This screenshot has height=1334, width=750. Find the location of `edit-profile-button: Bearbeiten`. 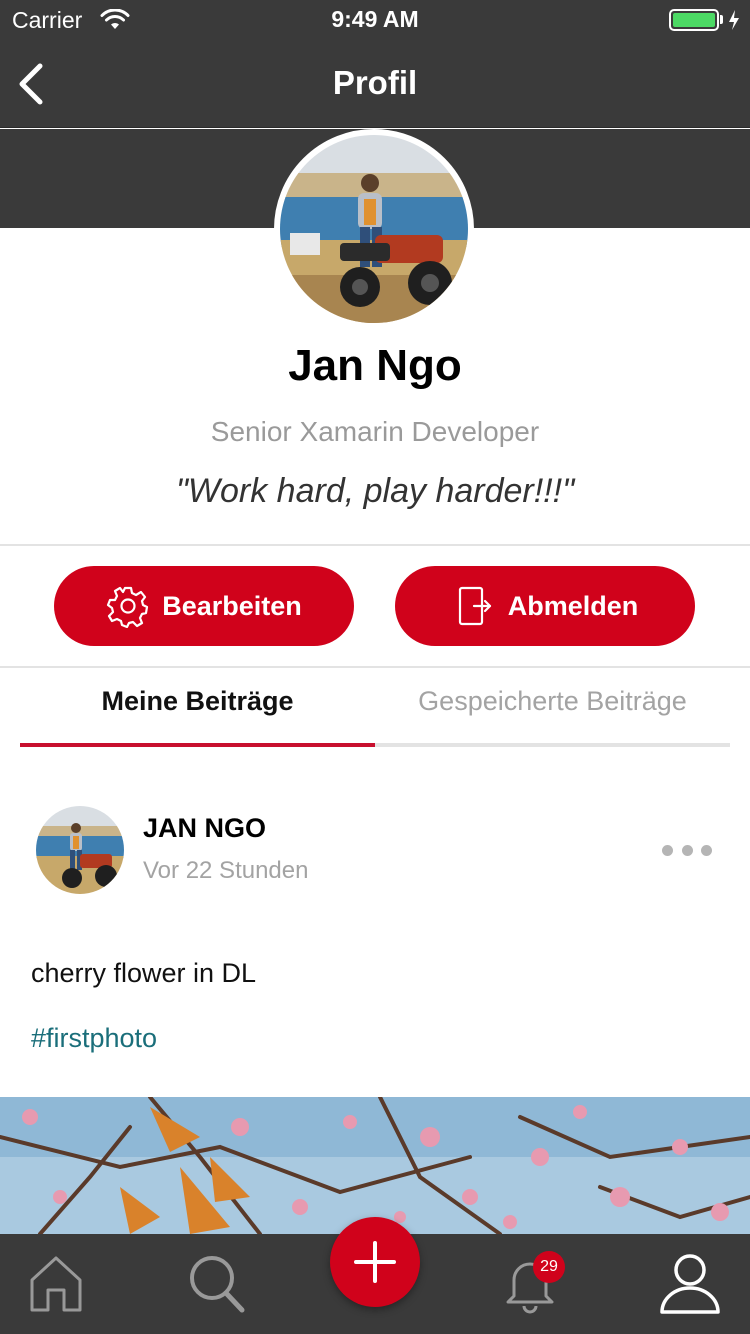

edit-profile-button: Bearbeiten is located at coordinates (204, 606).